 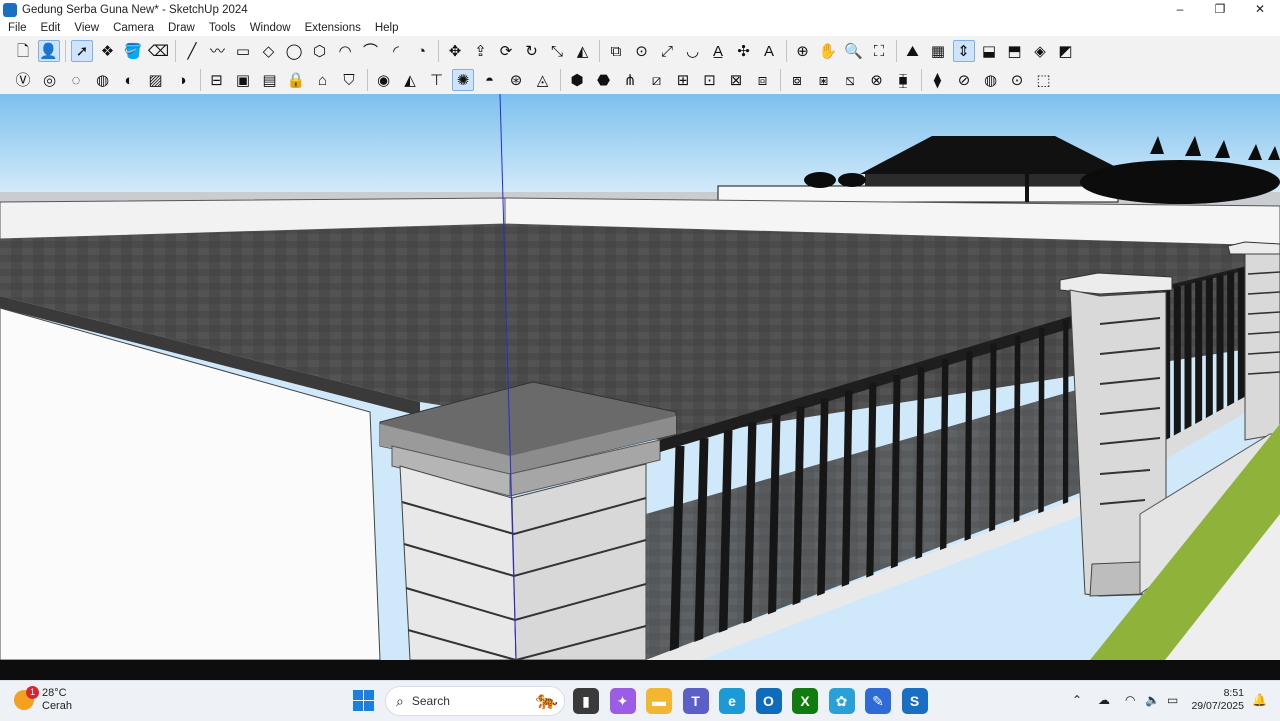 What do you see at coordinates (386, 28) in the screenshot?
I see `menu-help: Help` at bounding box center [386, 28].